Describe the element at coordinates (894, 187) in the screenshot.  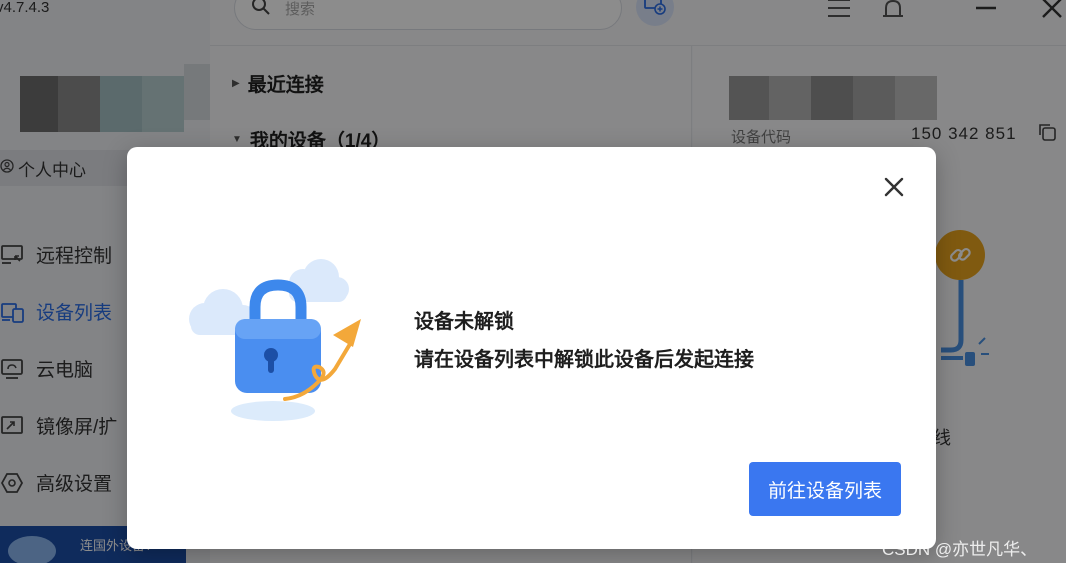
I see `close-icon` at that location.